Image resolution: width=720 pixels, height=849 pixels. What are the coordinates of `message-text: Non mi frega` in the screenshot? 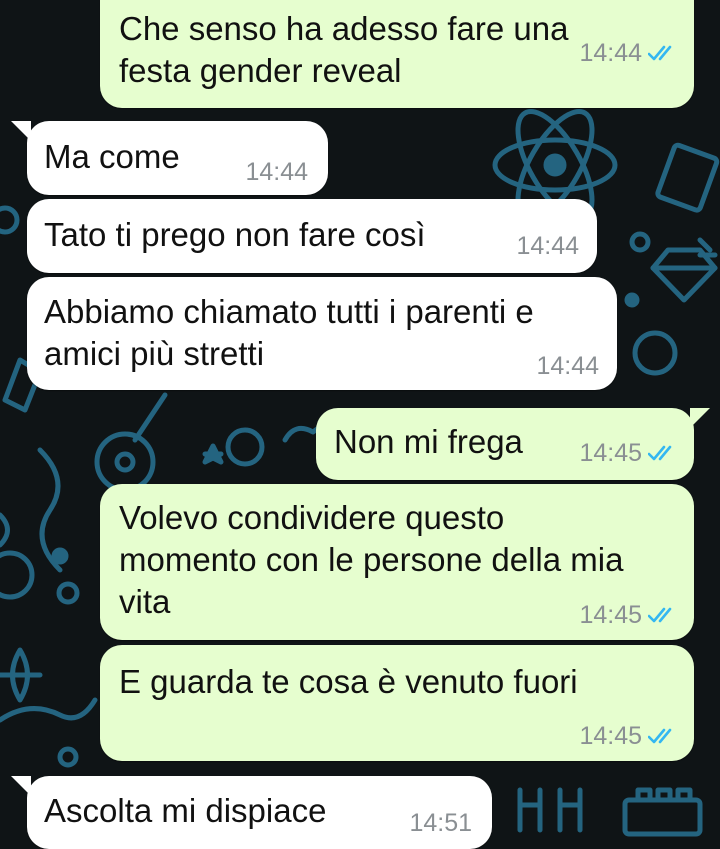 It's located at (428, 441).